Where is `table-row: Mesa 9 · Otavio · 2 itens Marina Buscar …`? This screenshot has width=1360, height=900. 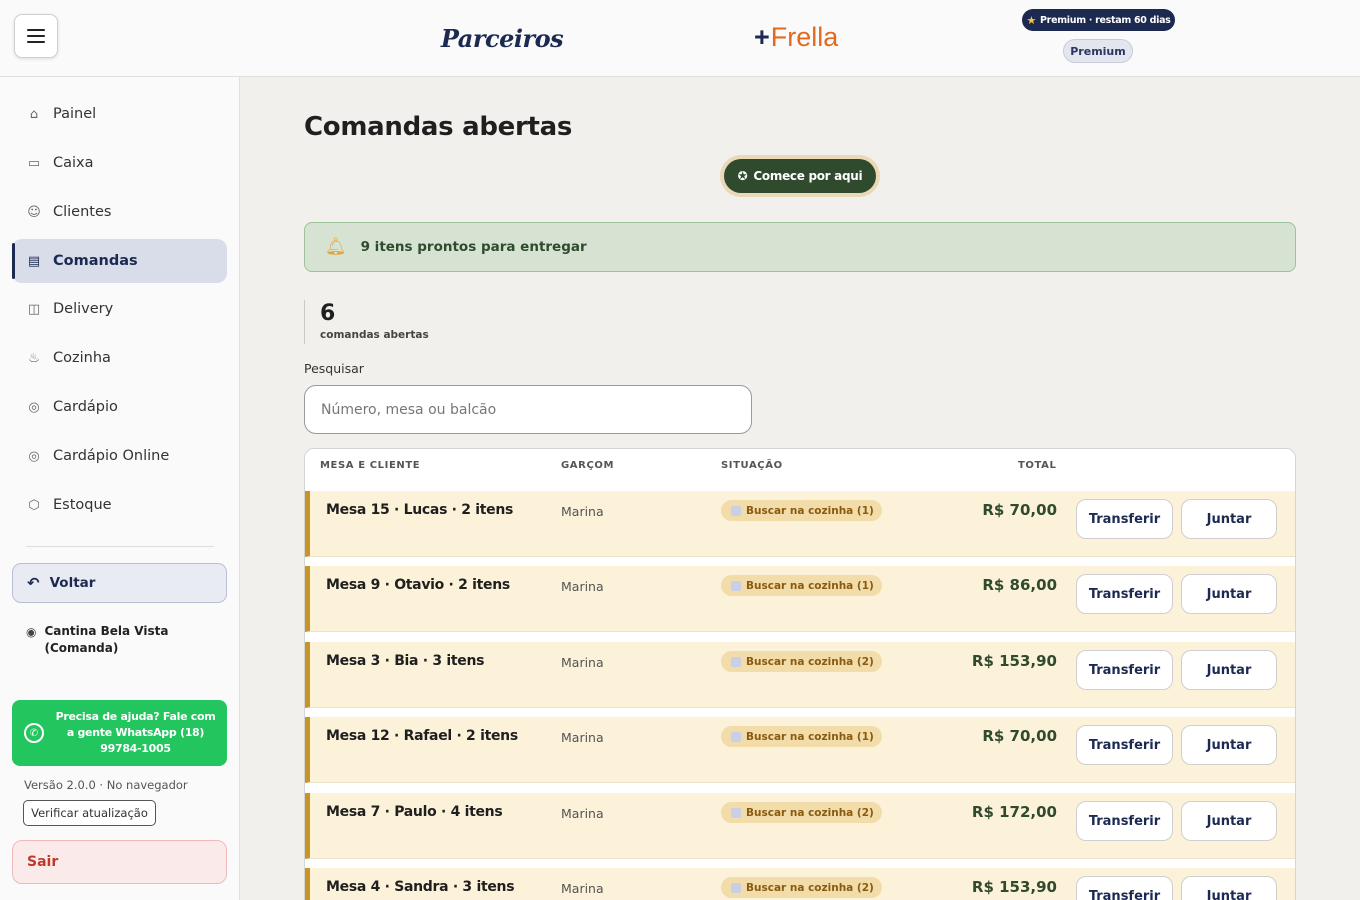 table-row: Mesa 9 · Otavio · 2 itens Marina Buscar … is located at coordinates (800, 599).